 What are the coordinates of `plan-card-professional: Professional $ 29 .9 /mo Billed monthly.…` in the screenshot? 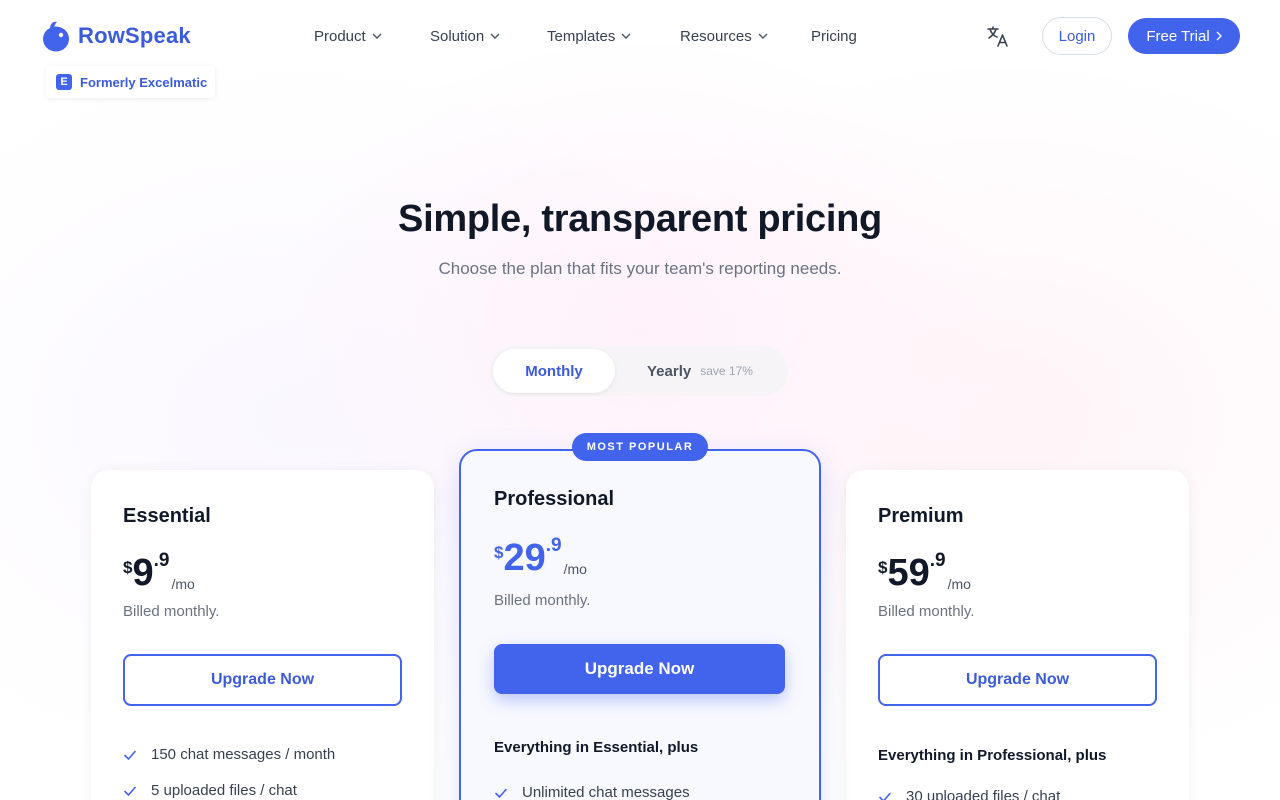 It's located at (640, 624).